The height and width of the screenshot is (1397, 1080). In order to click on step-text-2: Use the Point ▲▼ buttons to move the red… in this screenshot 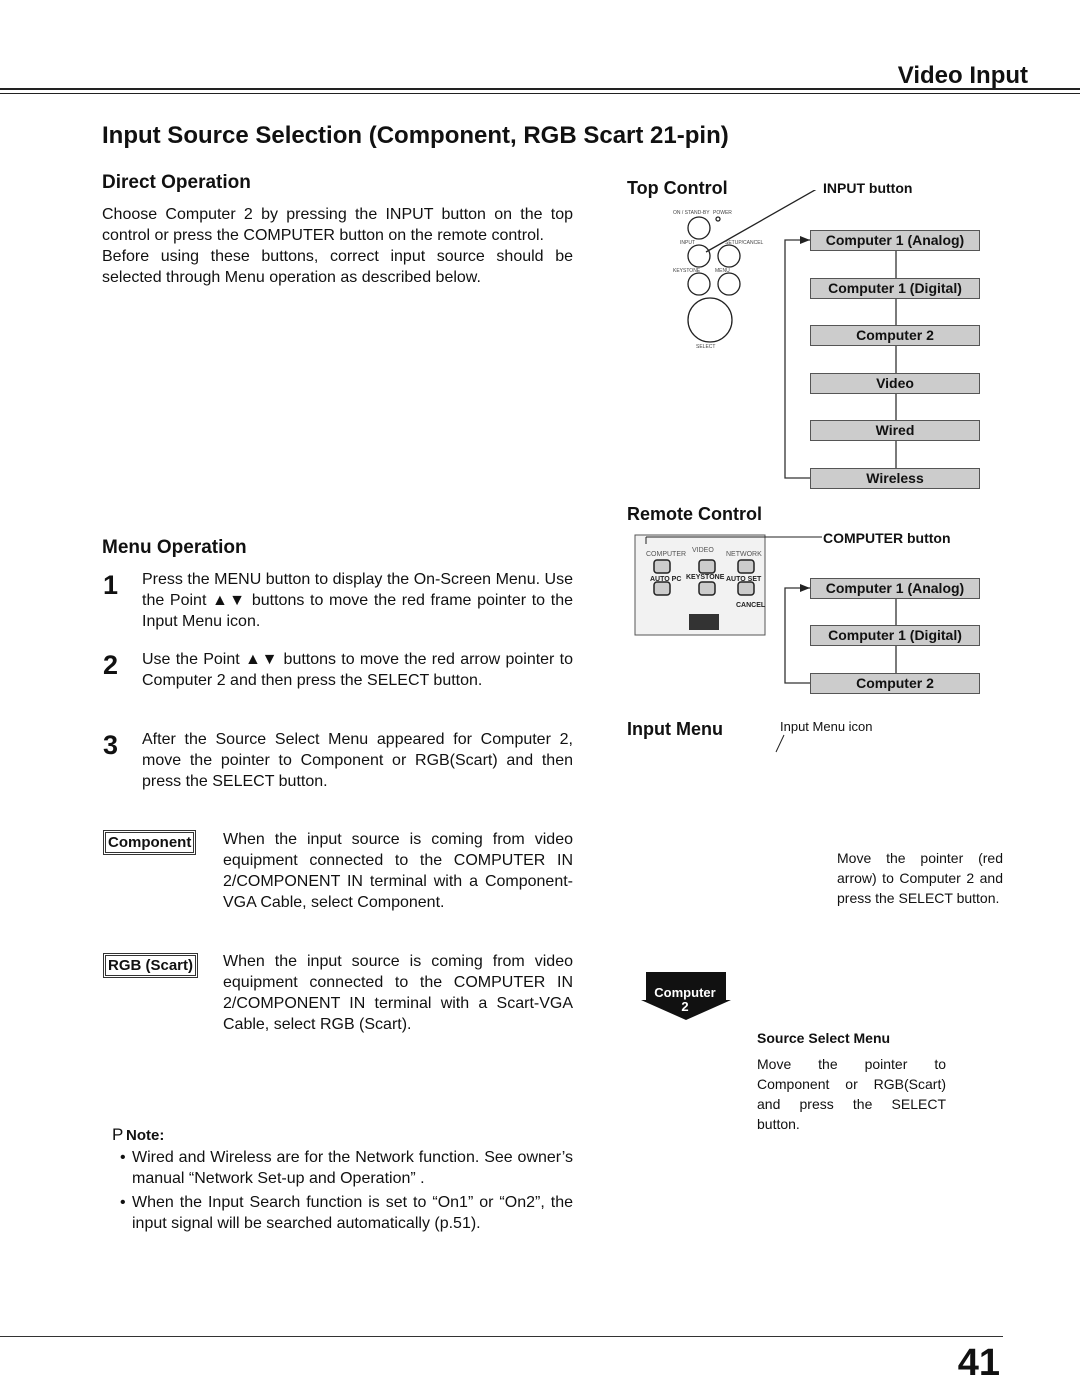, I will do `click(357, 670)`.